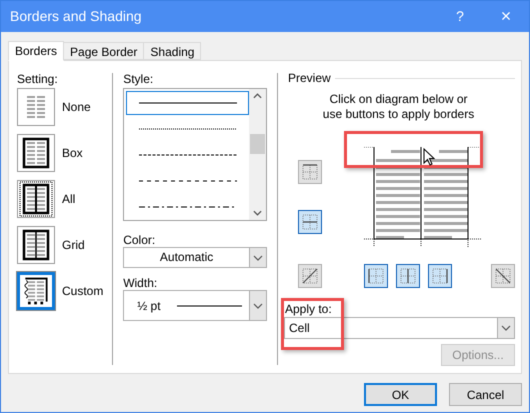  I want to click on color-dropdown: Automatic, so click(195, 257).